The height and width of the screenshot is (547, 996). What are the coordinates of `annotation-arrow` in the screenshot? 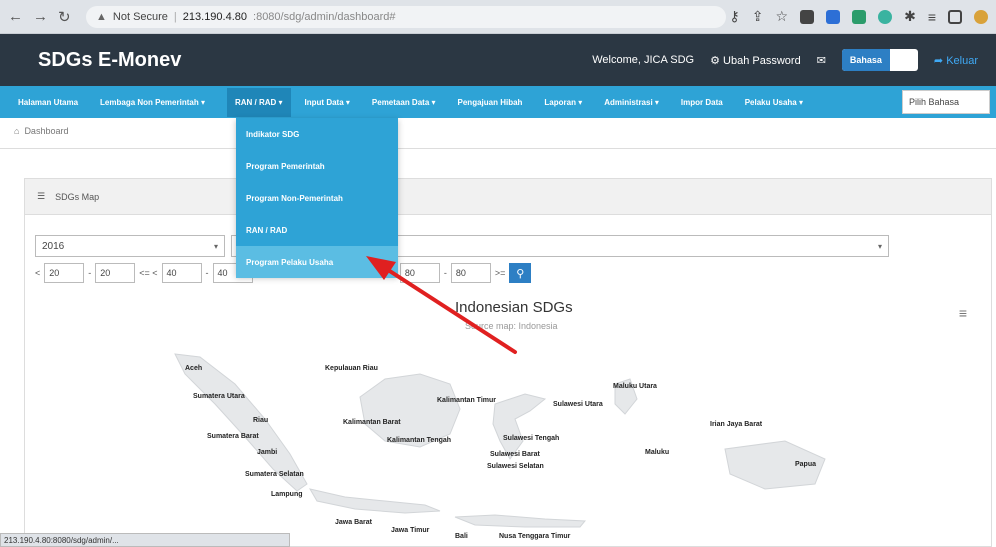 It's located at (441, 305).